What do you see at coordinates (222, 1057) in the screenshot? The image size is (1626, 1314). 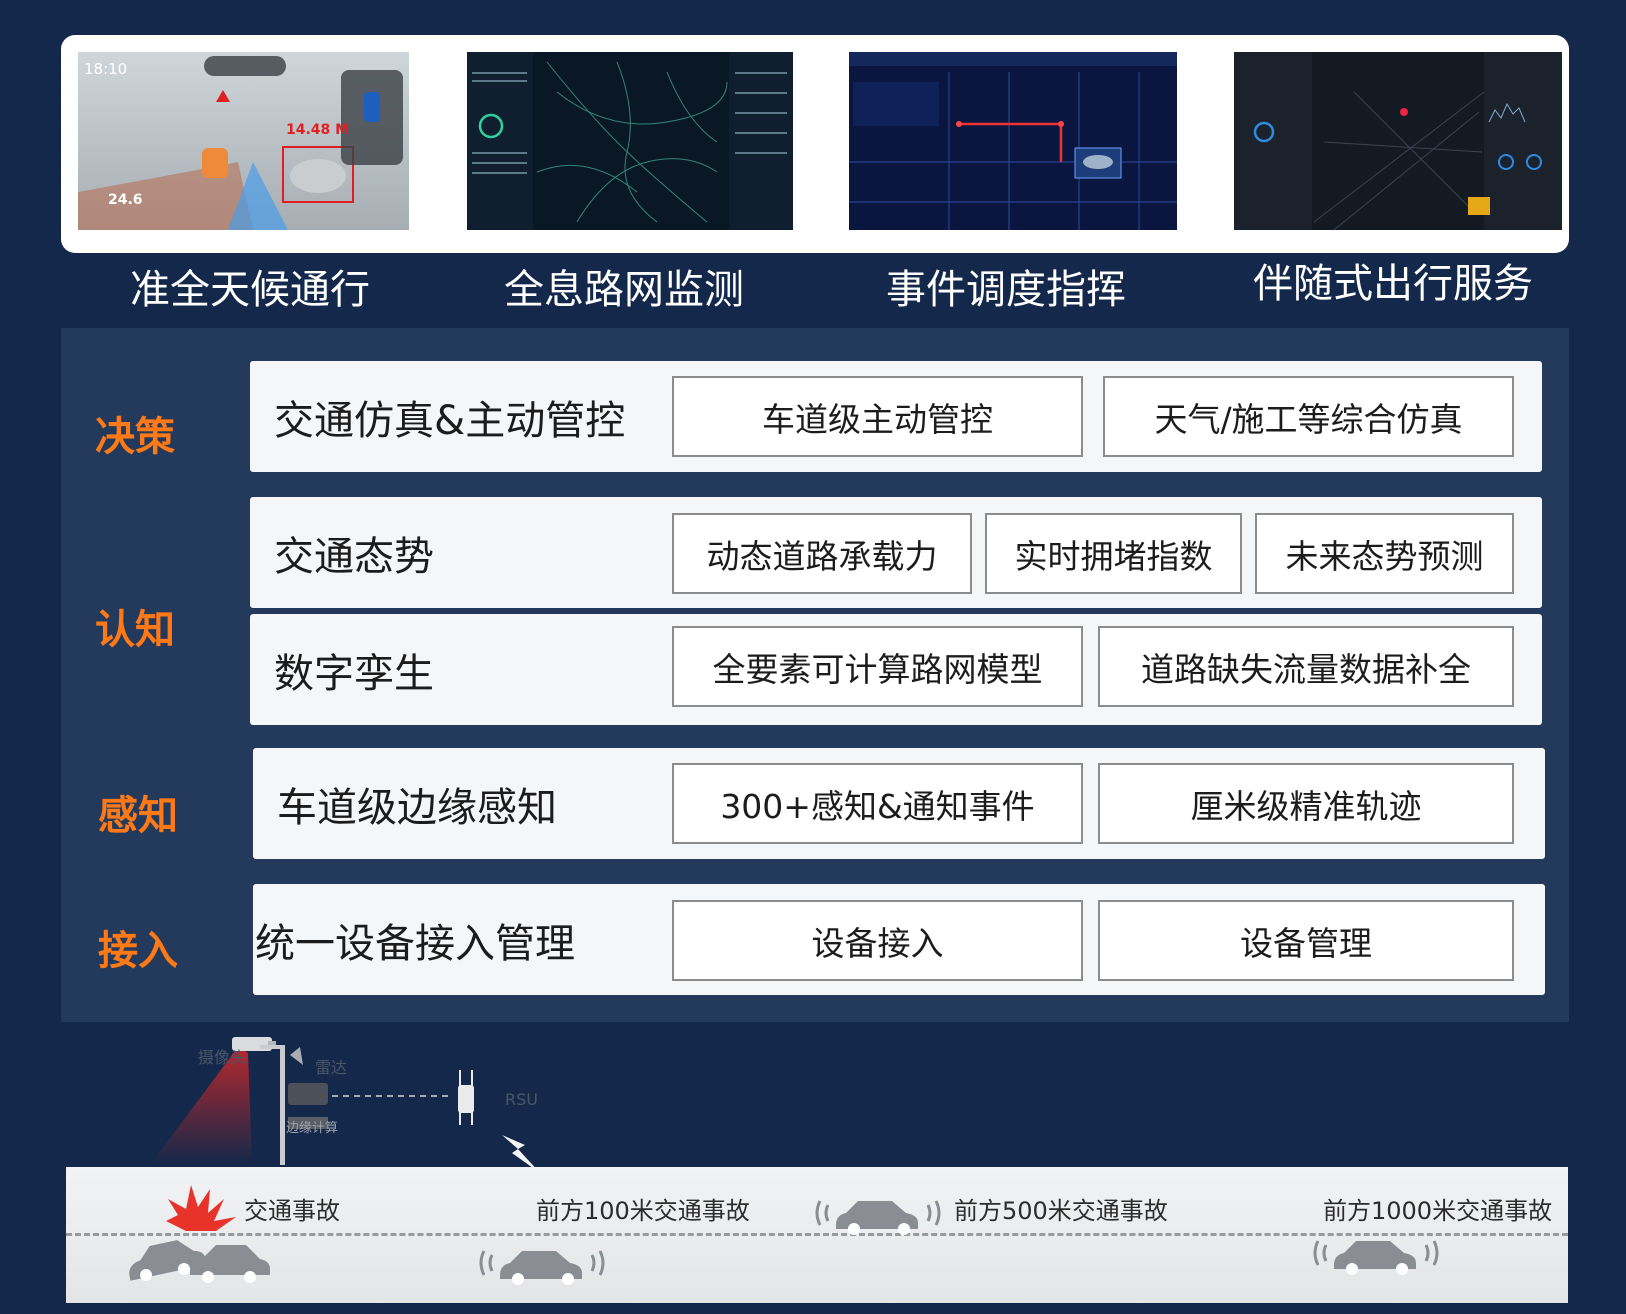 I see `camera-label: 摄像头` at bounding box center [222, 1057].